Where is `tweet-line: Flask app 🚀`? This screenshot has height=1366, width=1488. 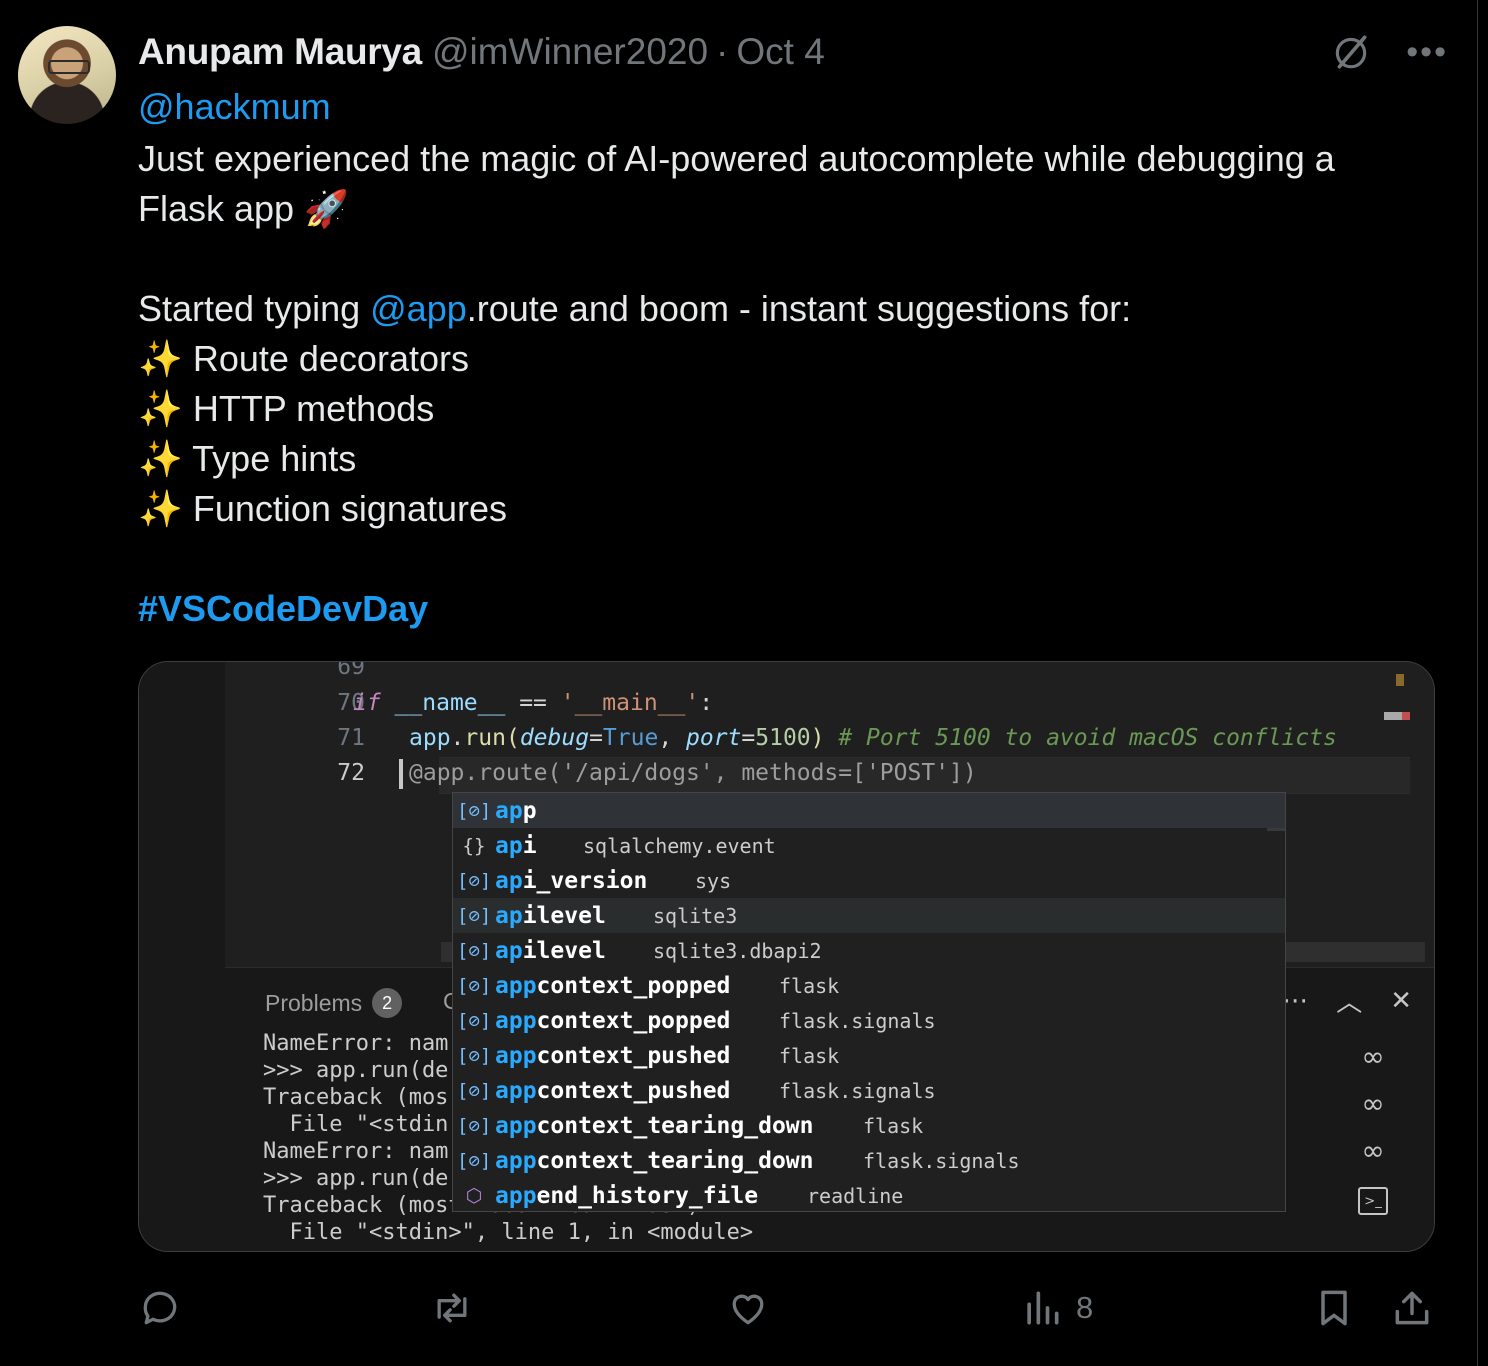 tweet-line: Flask app 🚀 is located at coordinates (243, 208).